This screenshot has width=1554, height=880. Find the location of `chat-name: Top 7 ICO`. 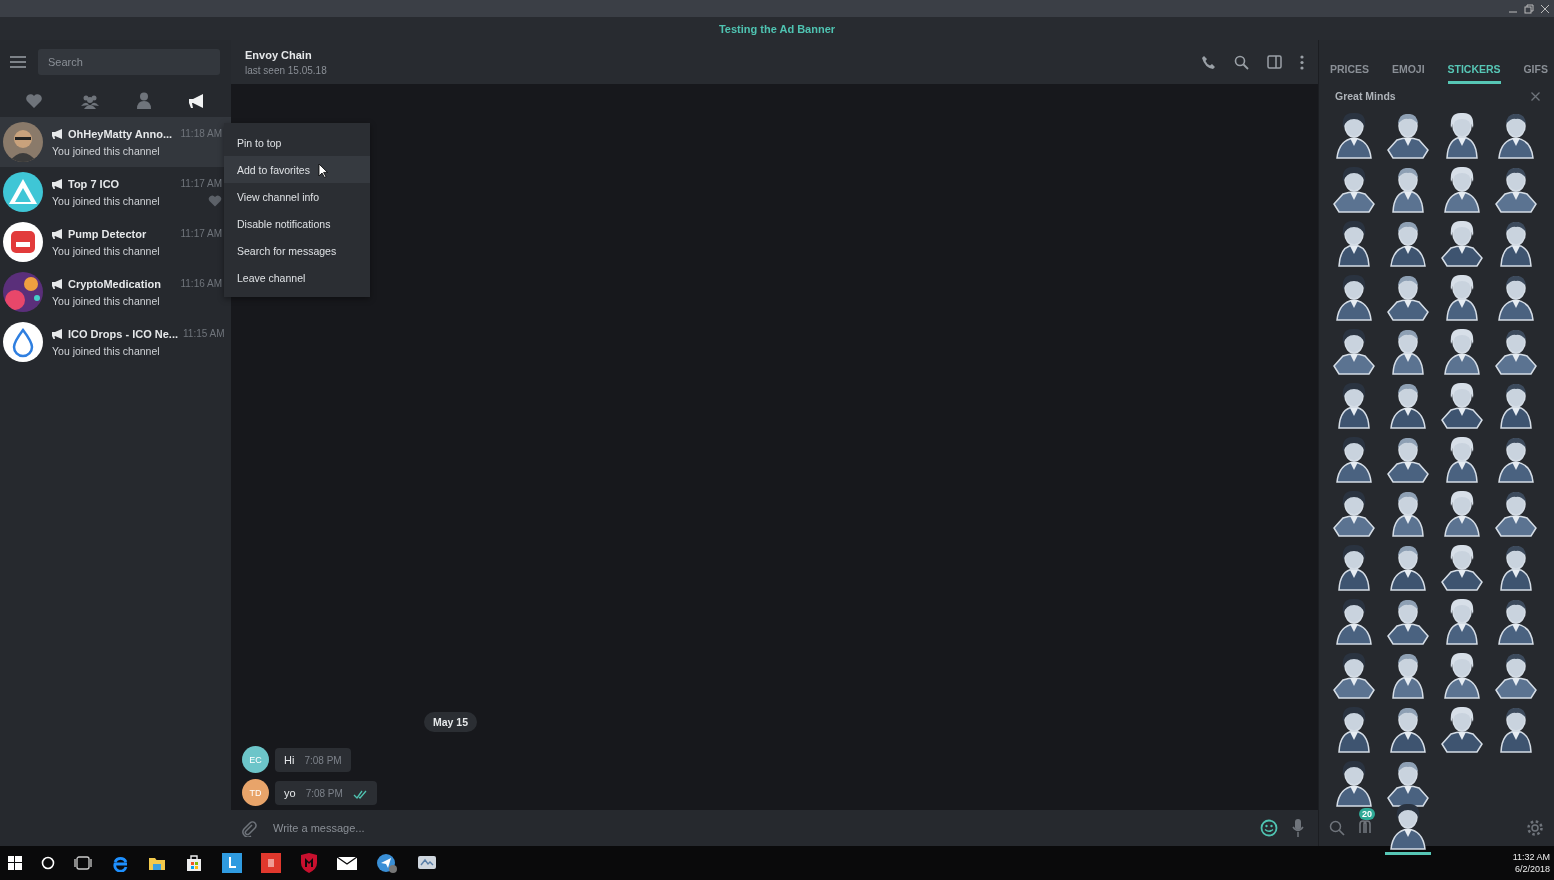

chat-name: Top 7 ICO is located at coordinates (94, 183).